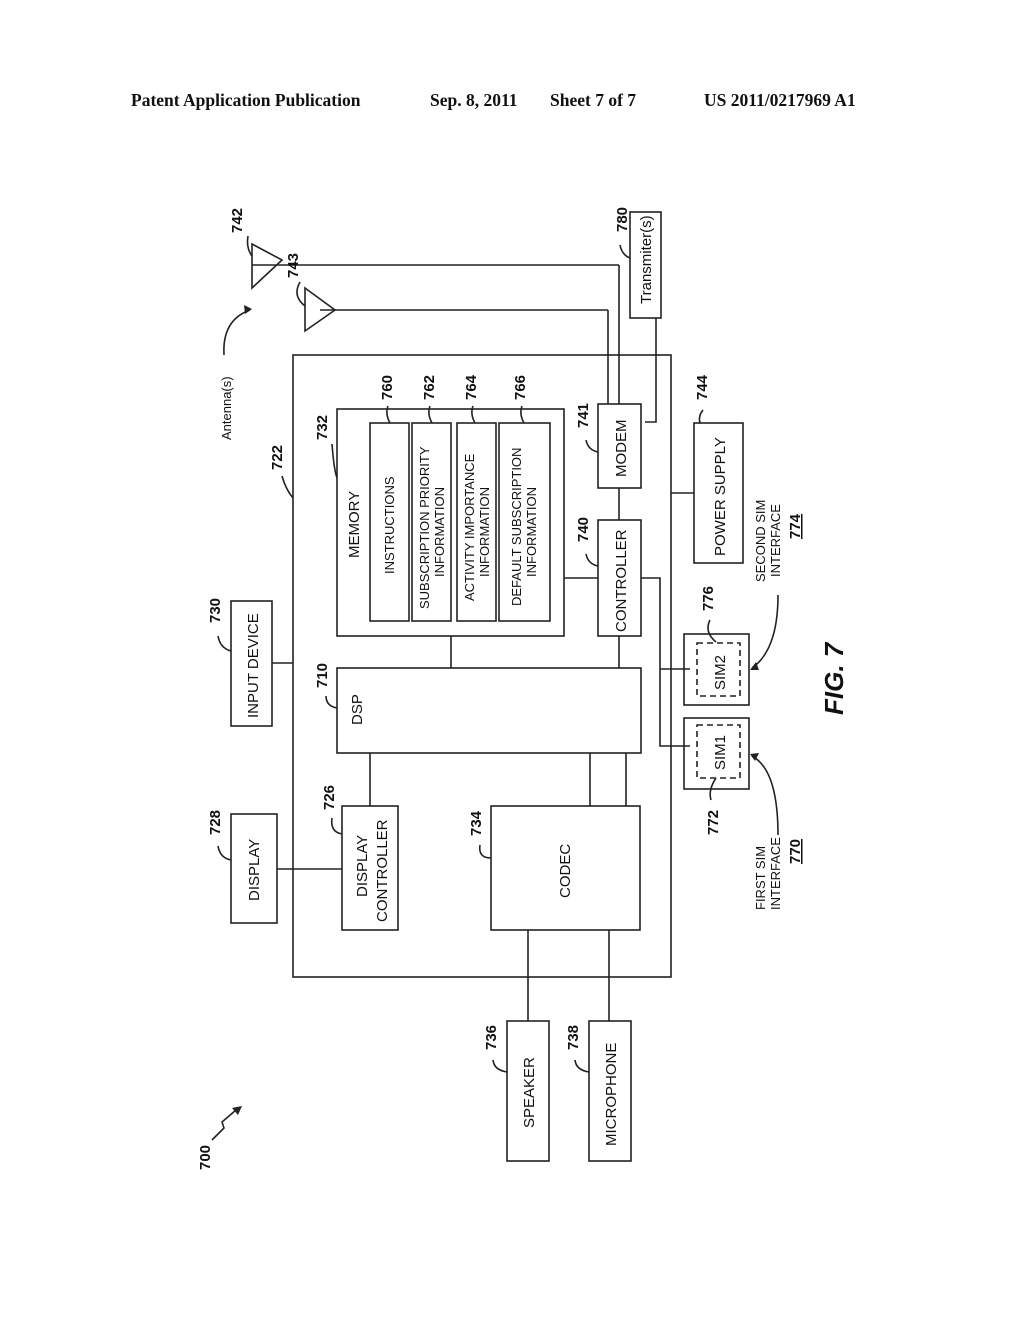  I want to click on second-sim-ref: 774, so click(795, 526).